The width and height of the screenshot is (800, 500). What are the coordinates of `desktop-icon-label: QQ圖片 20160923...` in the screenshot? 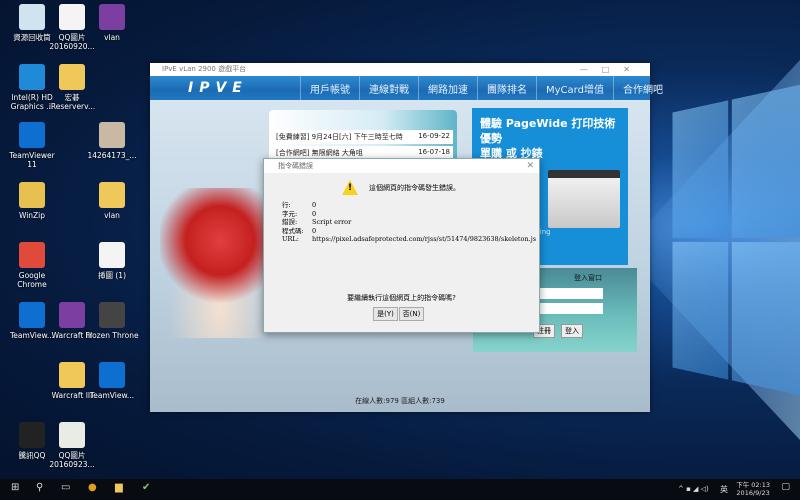 It's located at (72, 460).